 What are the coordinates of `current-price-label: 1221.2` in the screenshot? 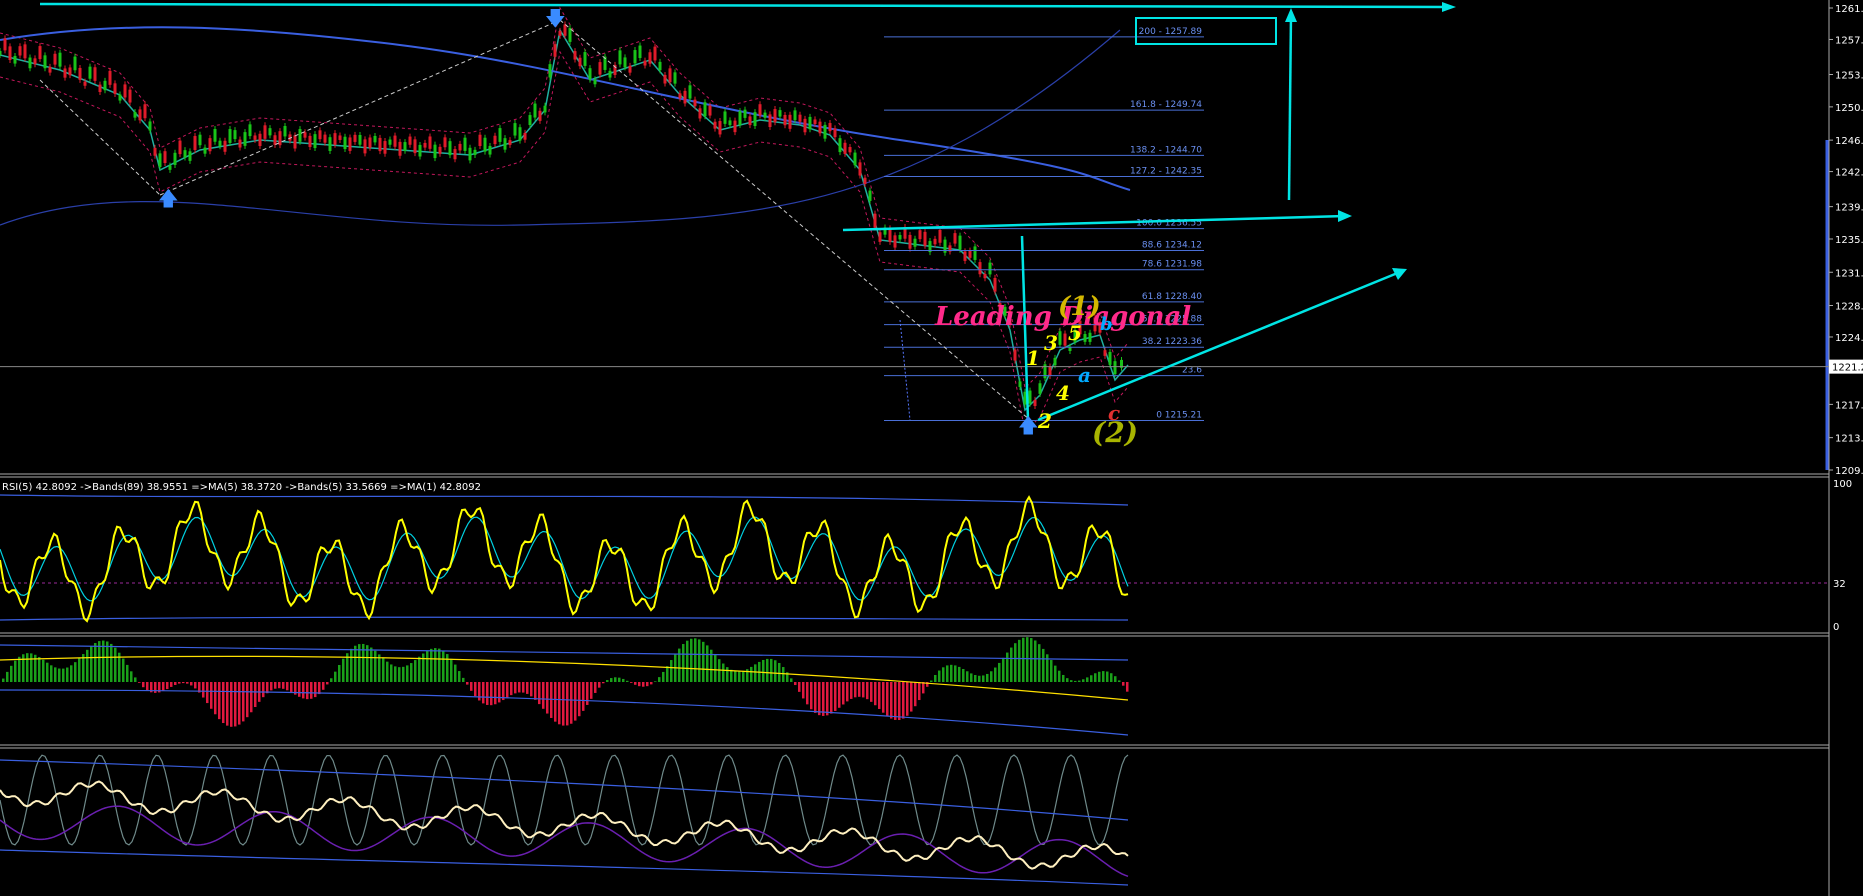 It's located at (1847, 368).